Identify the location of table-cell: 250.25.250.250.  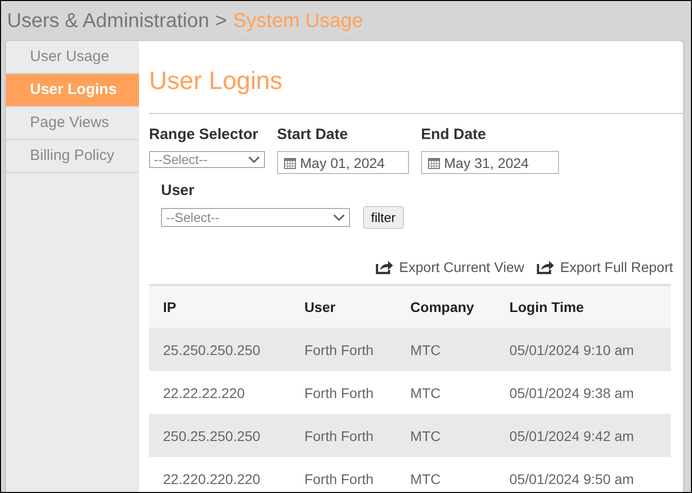
(219, 435).